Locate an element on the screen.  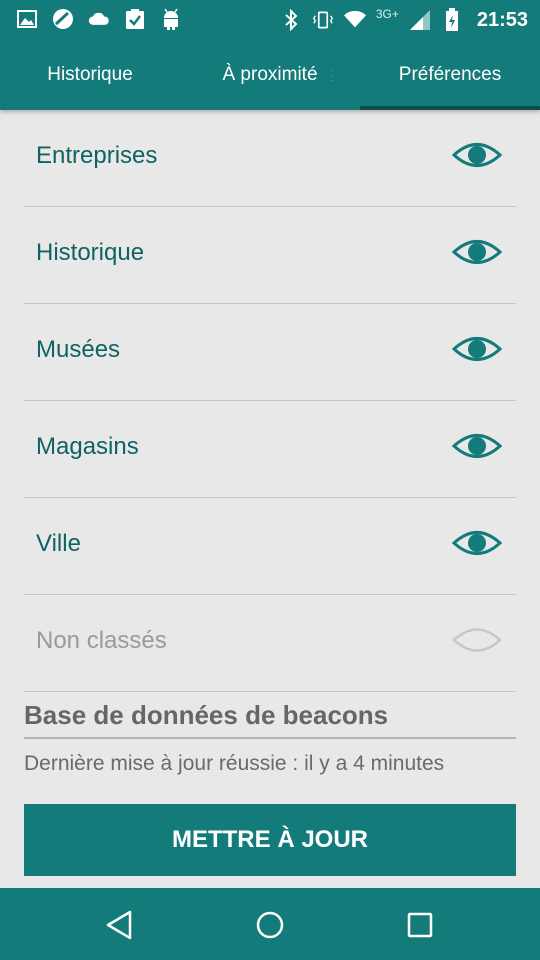
tab-historique: Historique is located at coordinates (90, 75).